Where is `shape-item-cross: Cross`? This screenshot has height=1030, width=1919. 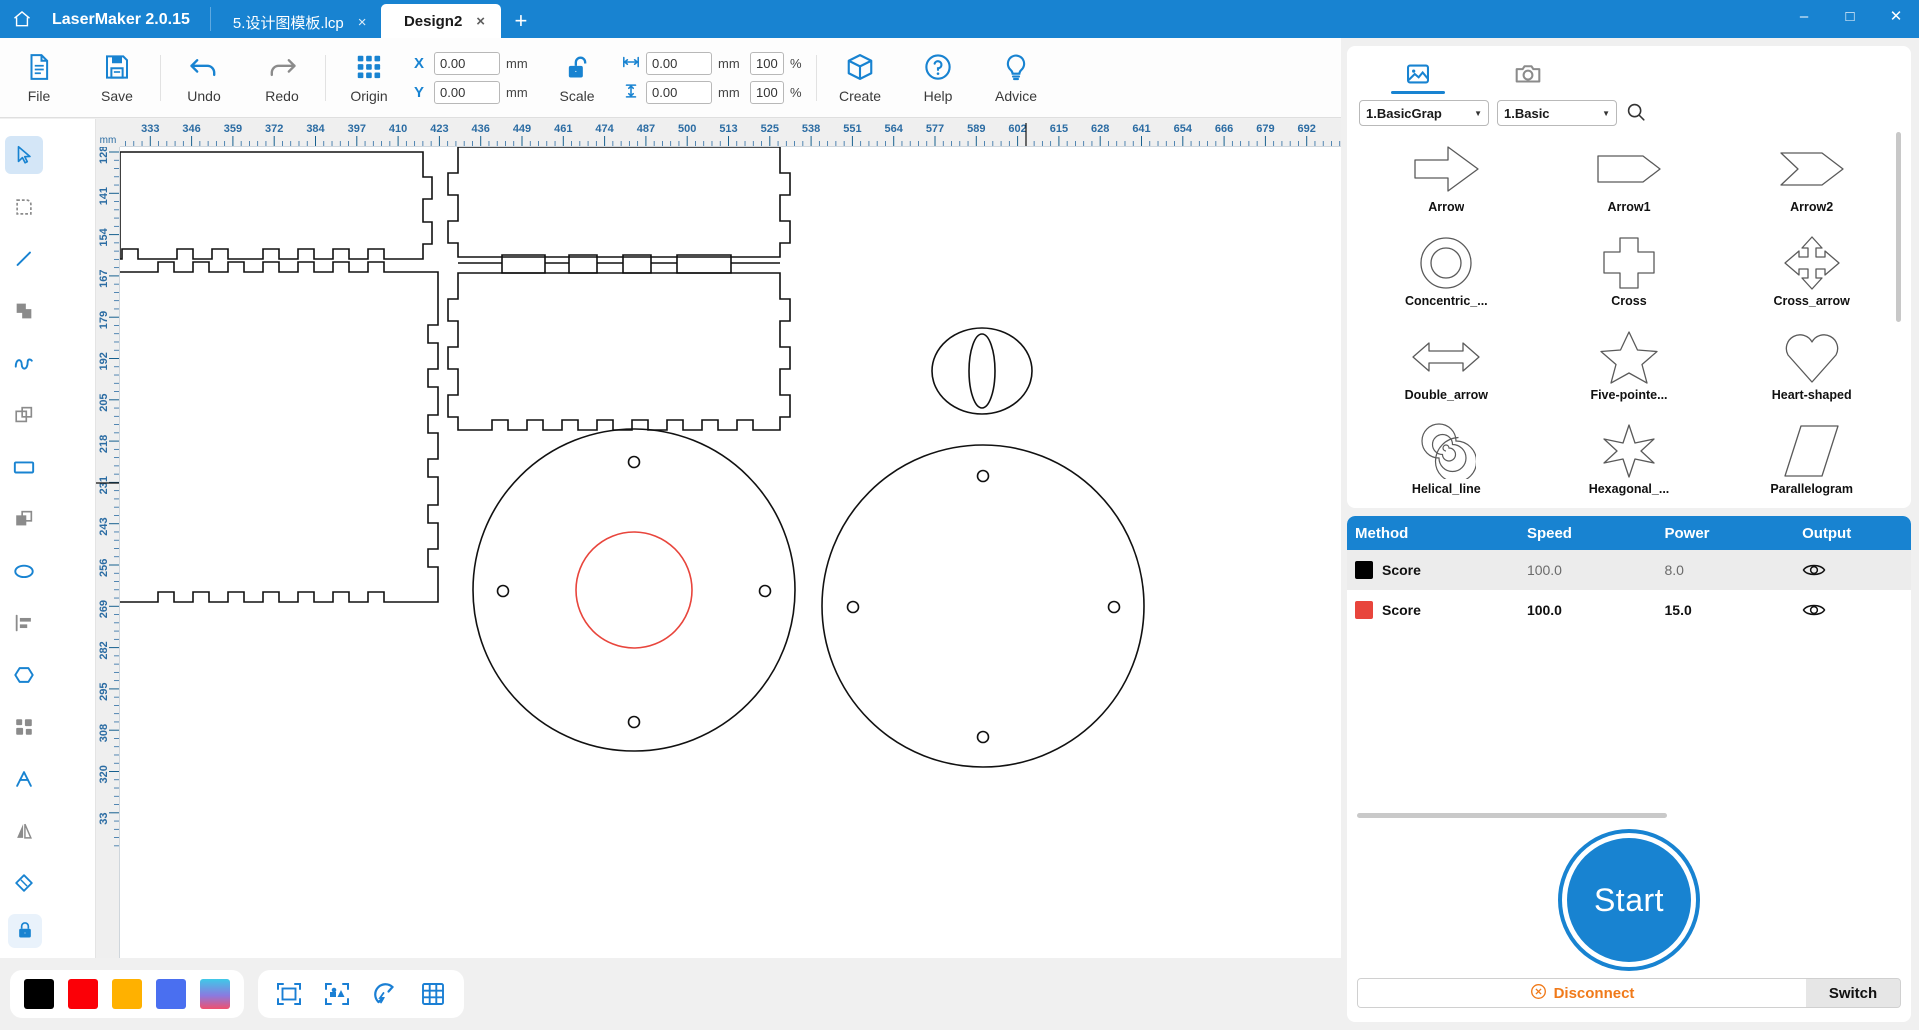
shape-item-cross: Cross is located at coordinates (1629, 273).